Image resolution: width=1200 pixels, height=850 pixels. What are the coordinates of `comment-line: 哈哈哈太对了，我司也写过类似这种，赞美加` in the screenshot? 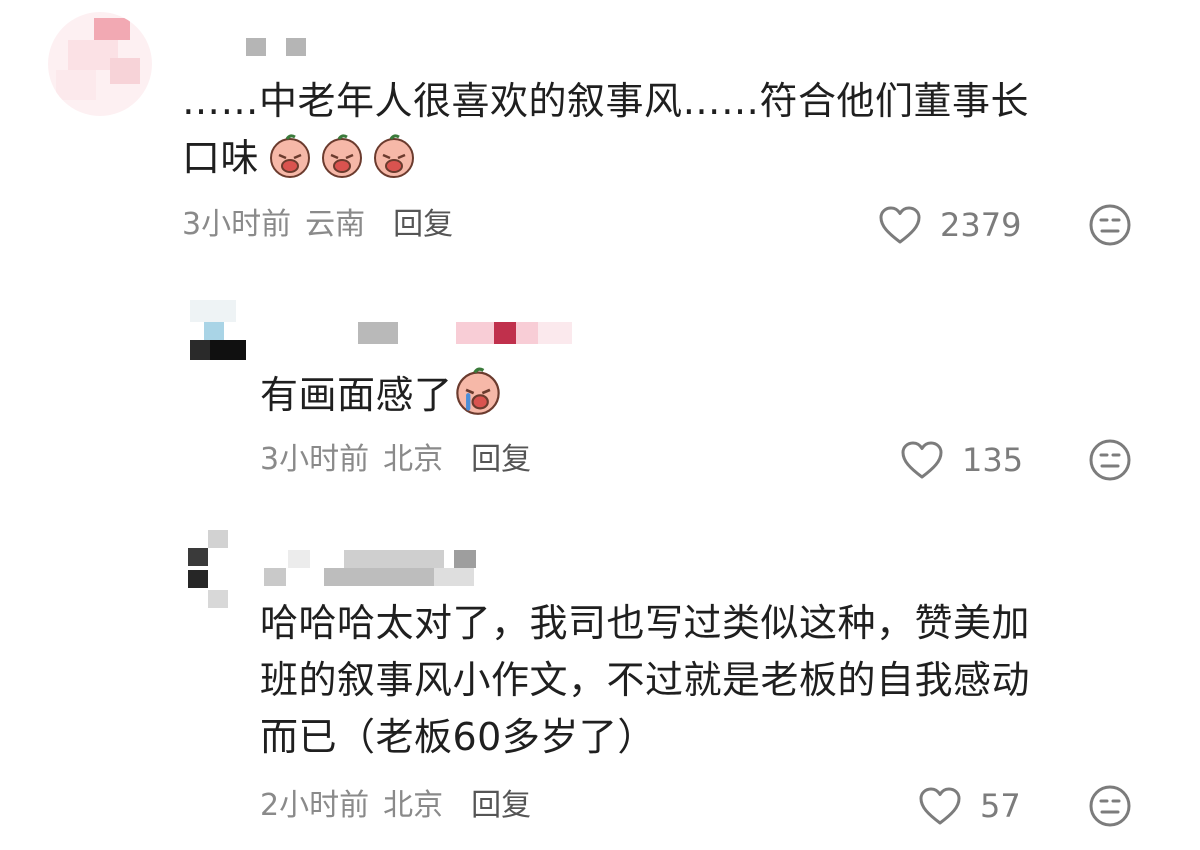 It's located at (645, 623).